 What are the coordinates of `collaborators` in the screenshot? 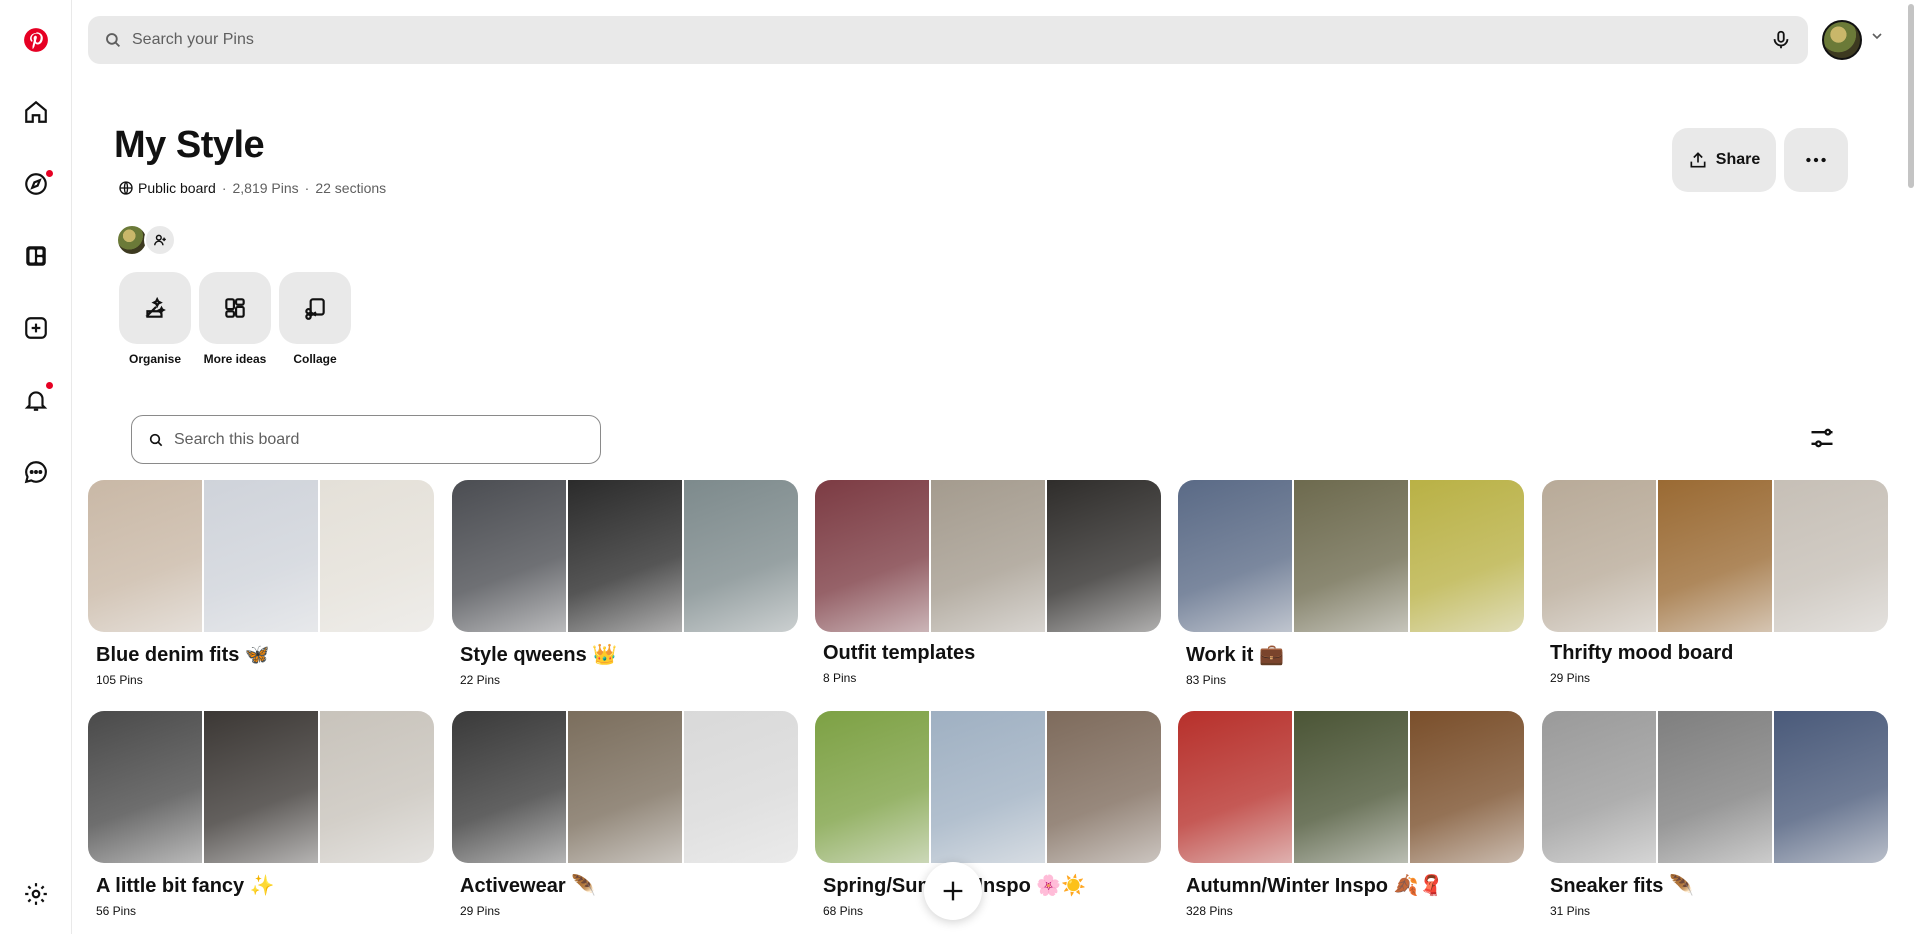 It's located at (146, 240).